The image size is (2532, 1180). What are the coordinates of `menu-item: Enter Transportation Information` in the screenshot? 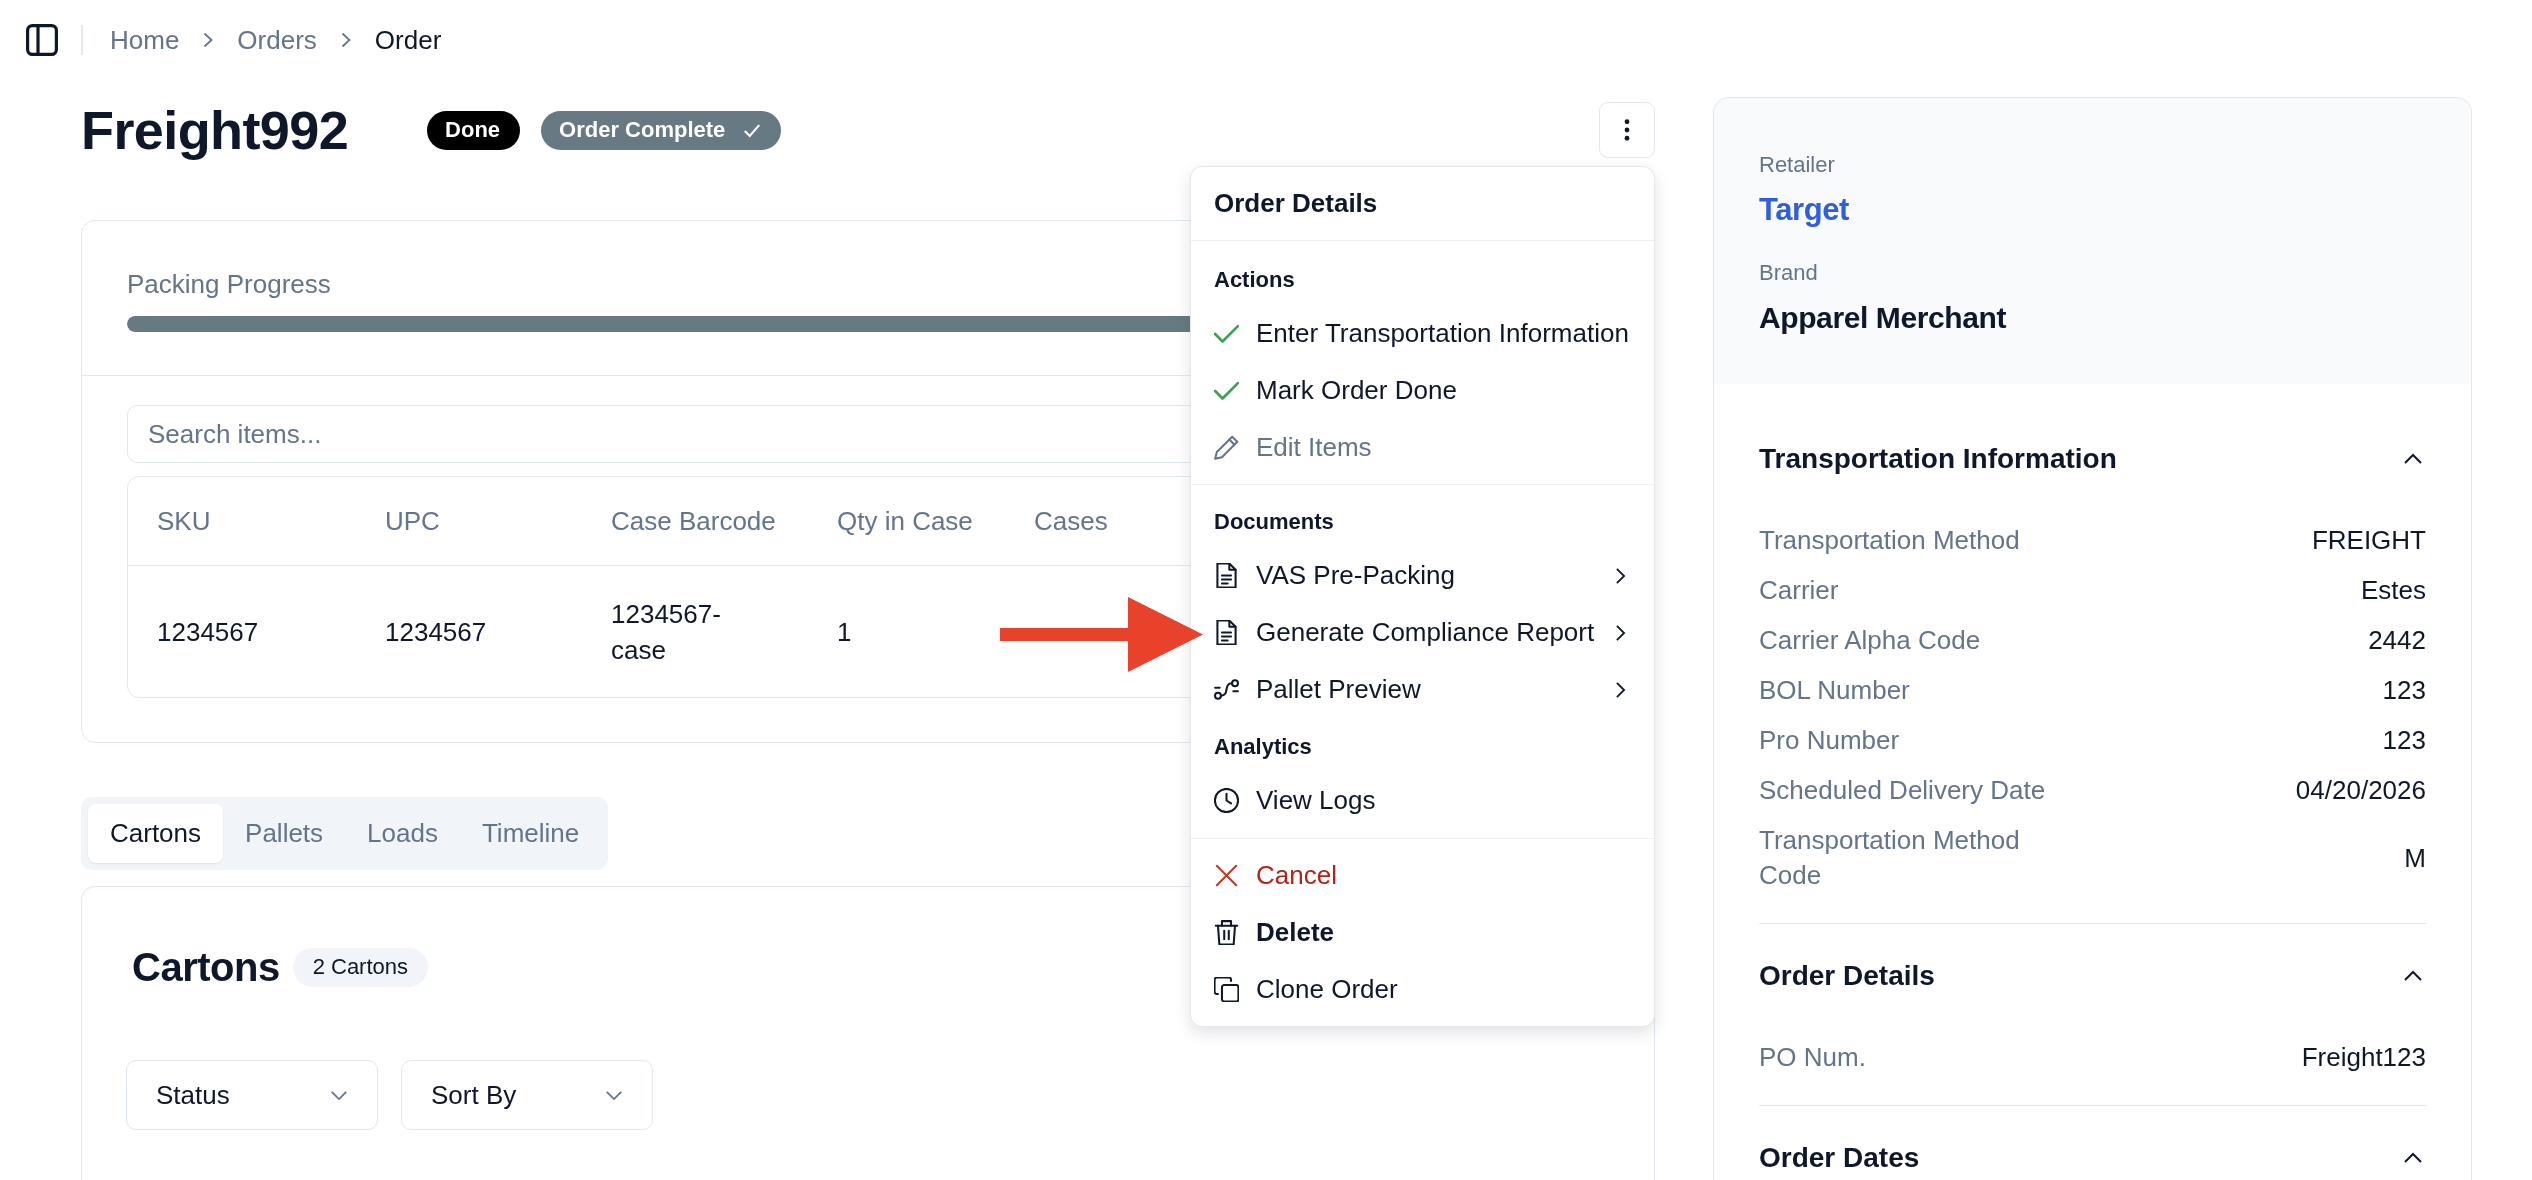 It's located at (1422, 333).